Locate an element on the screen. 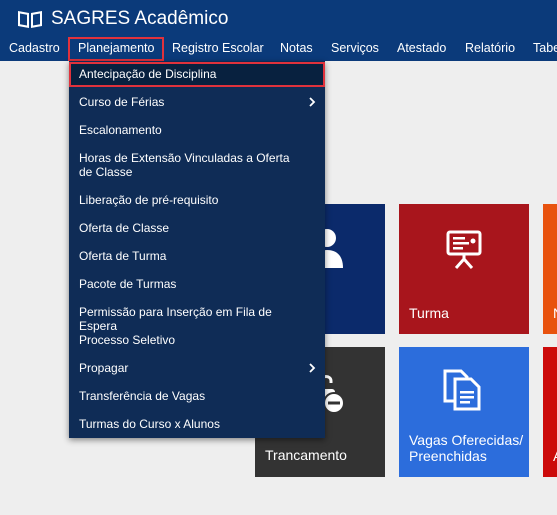 This screenshot has width=557, height=515. dropdown-item-label: Pacote de Turmas is located at coordinates (128, 284).